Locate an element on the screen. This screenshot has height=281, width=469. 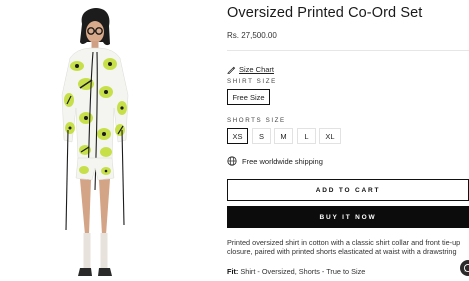
shorts-size-option-xs: XS is located at coordinates (237, 136).